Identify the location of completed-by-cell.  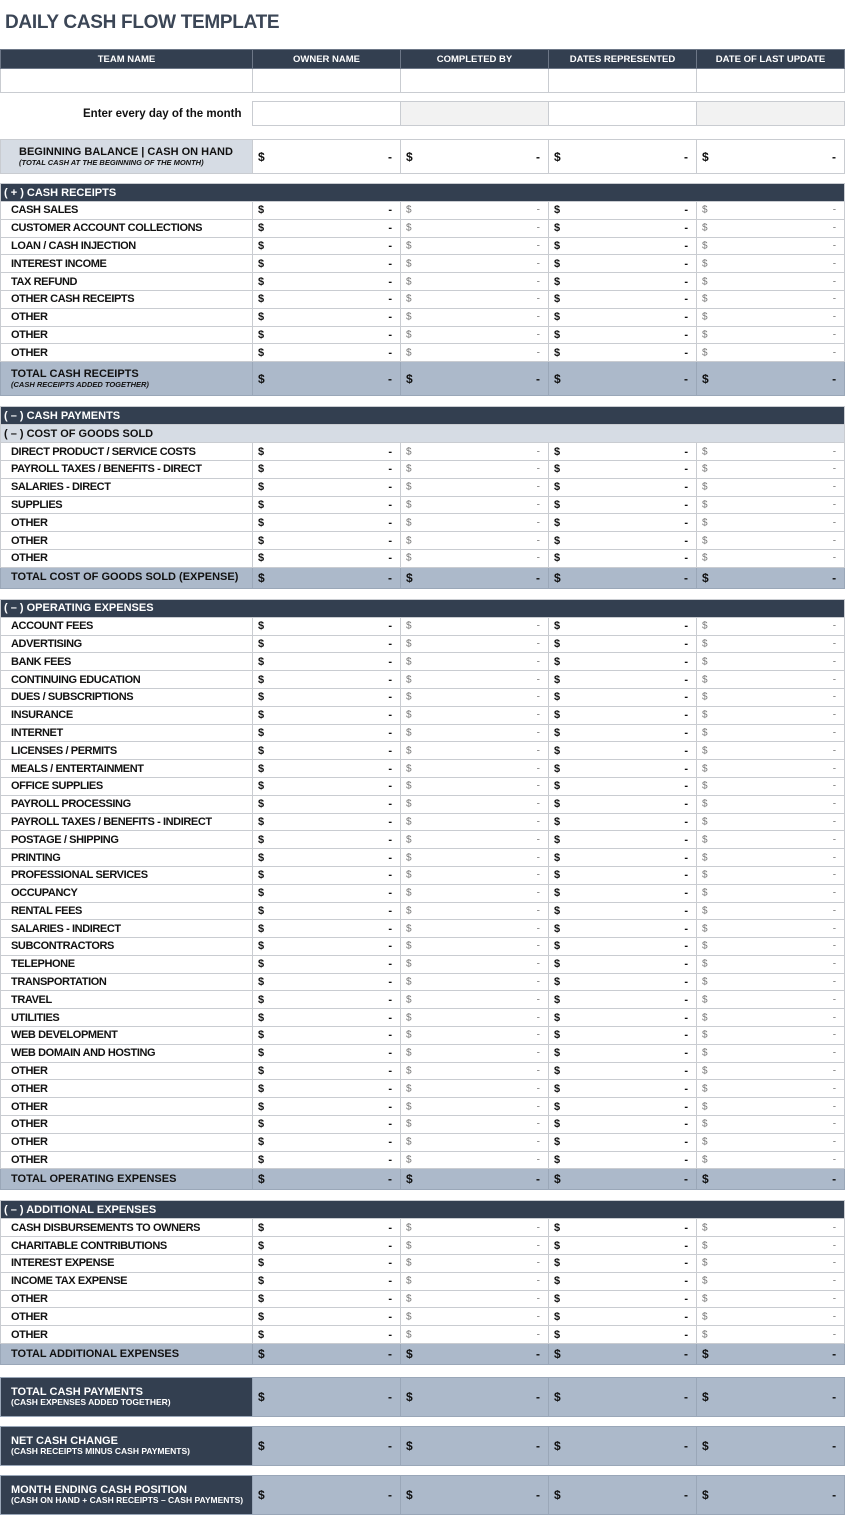
(474, 80).